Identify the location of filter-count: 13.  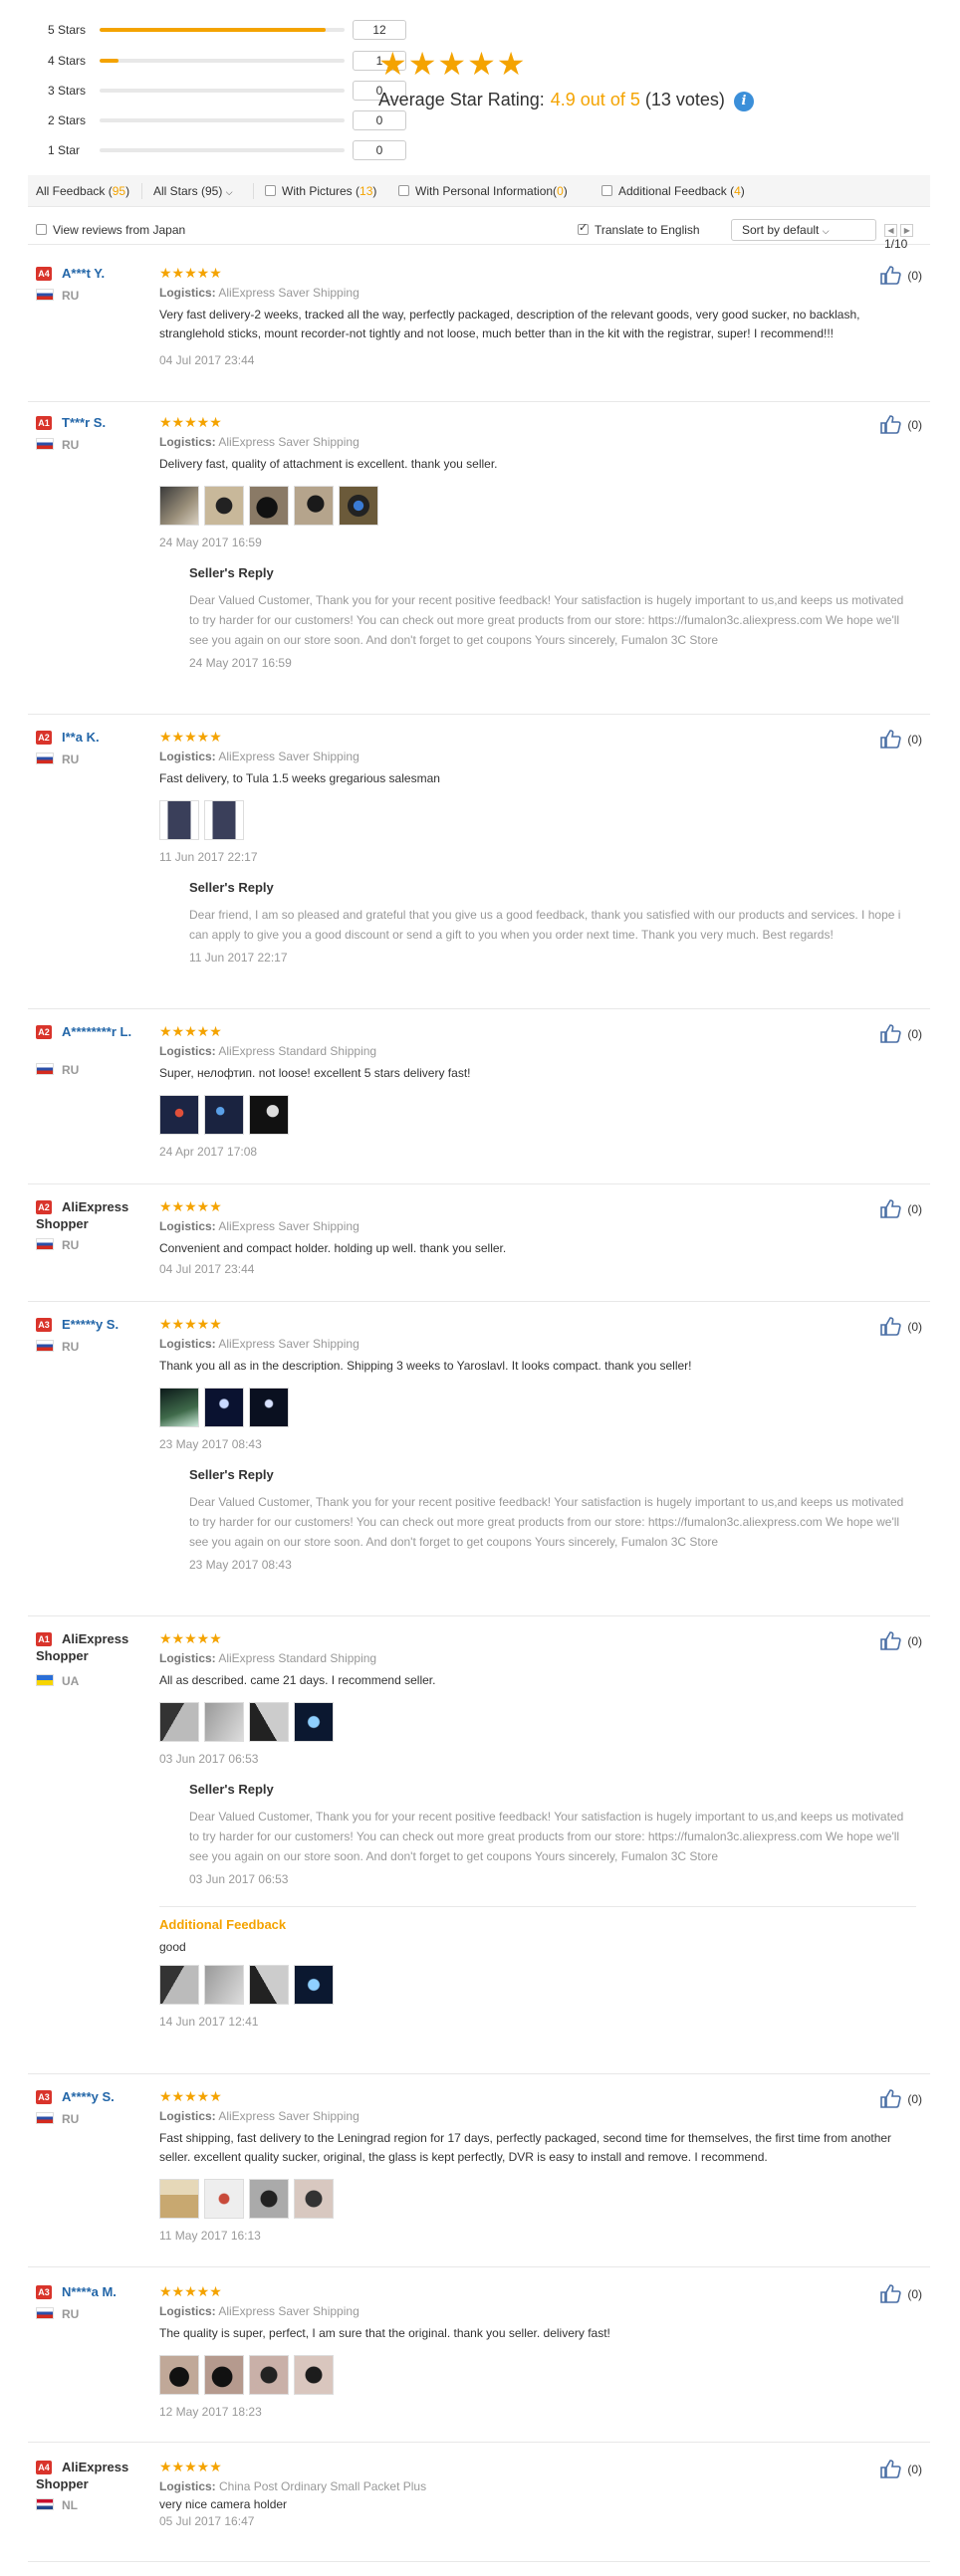
(366, 191).